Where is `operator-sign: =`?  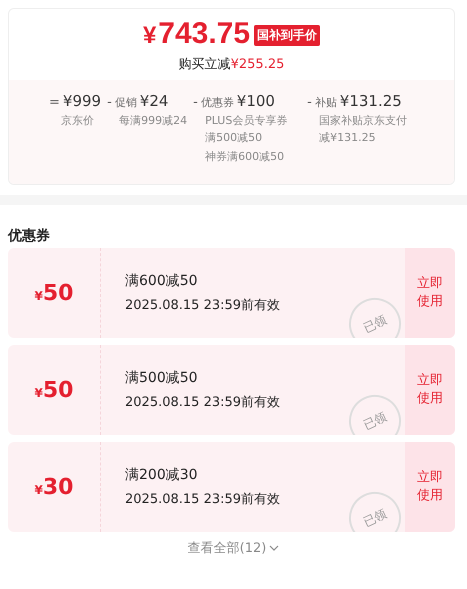 operator-sign: = is located at coordinates (54, 102).